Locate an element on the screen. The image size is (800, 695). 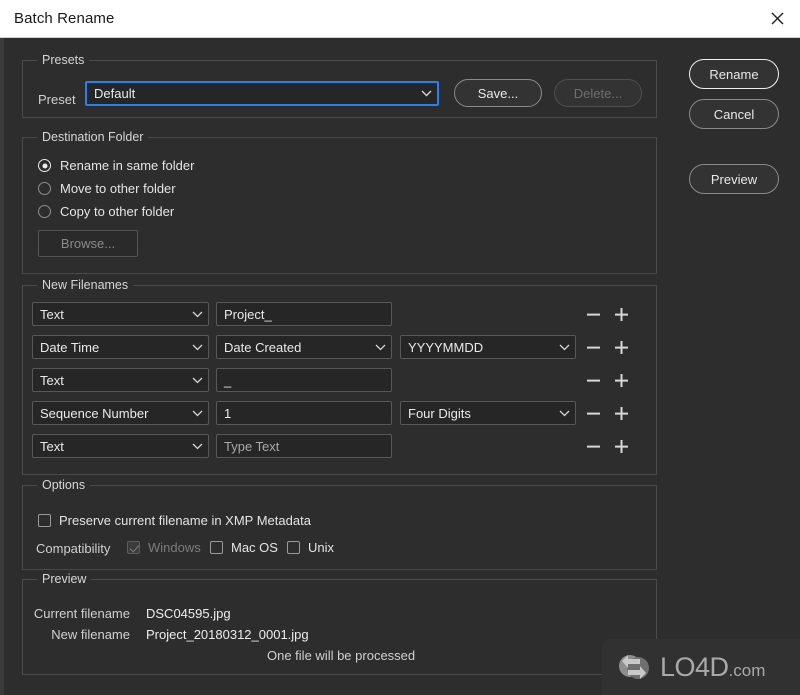
radio-label: Copy to other folder is located at coordinates (117, 211).